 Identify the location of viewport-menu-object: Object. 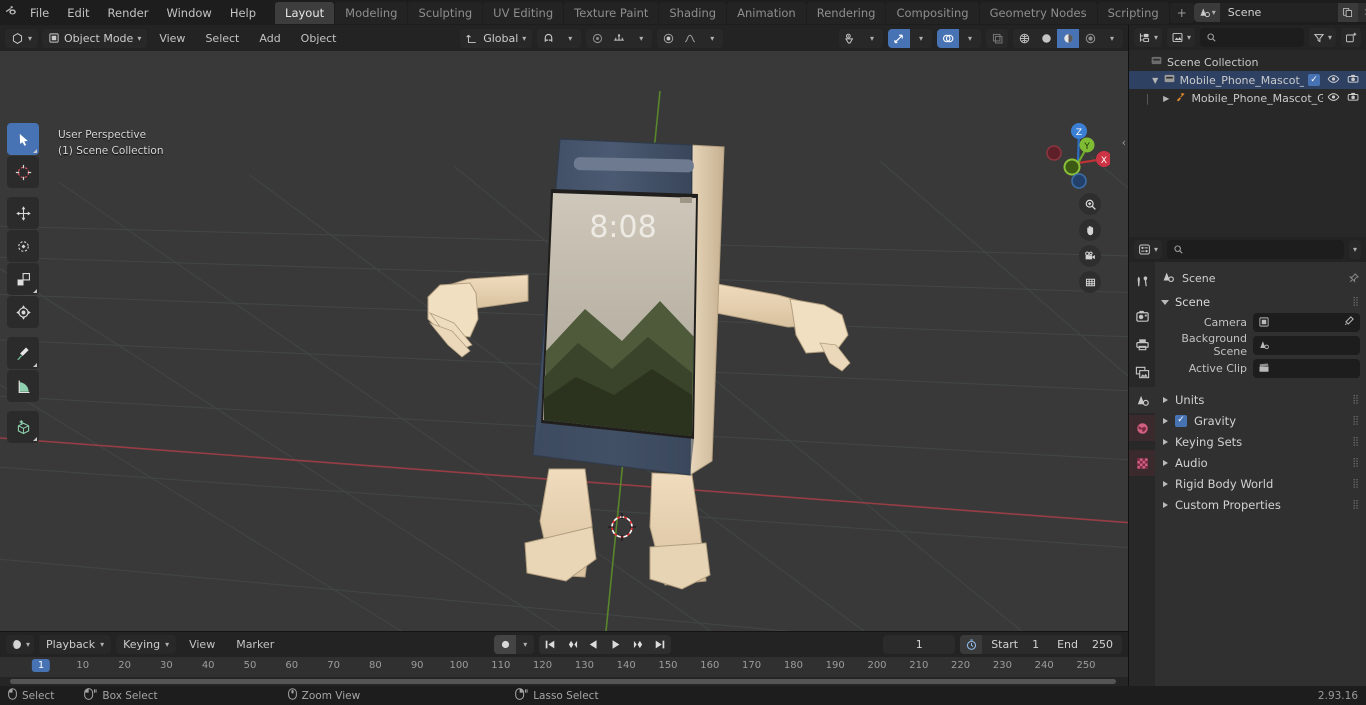
(319, 38).